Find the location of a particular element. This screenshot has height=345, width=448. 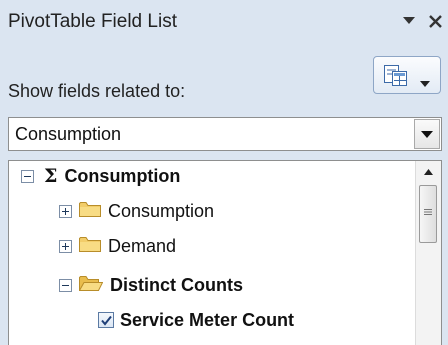

list-item: Distinct Counts is located at coordinates (151, 285).